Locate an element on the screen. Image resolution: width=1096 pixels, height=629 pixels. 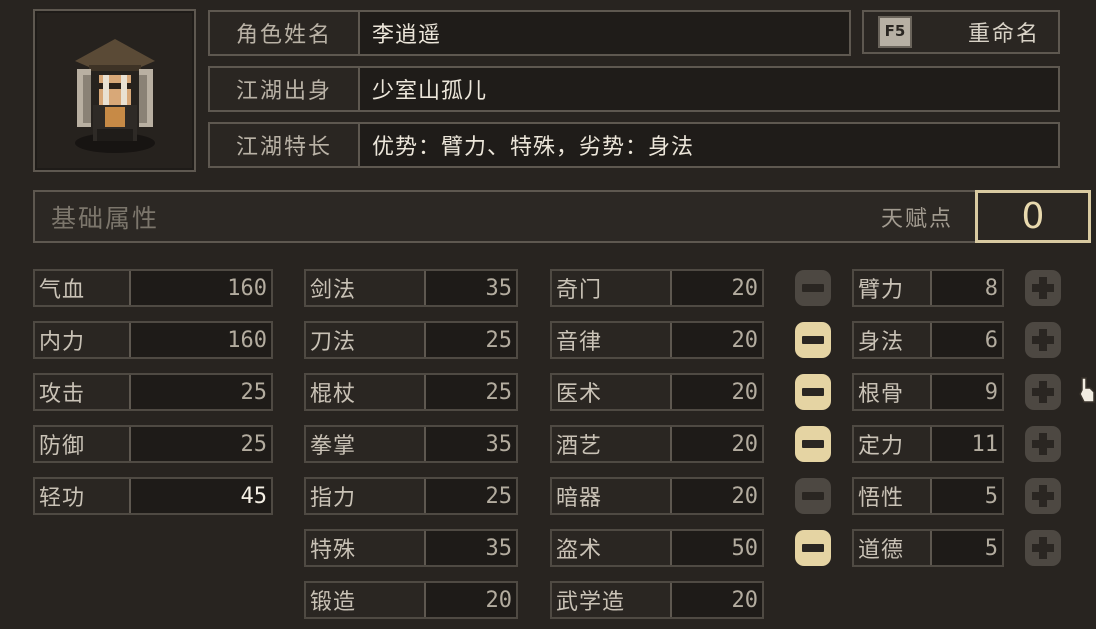
specialty-label: 江湖特长 is located at coordinates (285, 145).